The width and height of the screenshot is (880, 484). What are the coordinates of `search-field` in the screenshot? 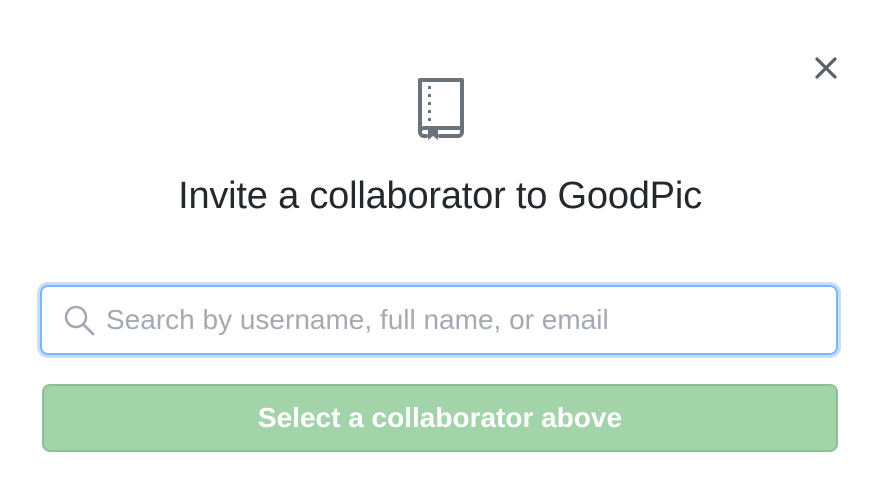 It's located at (439, 320).